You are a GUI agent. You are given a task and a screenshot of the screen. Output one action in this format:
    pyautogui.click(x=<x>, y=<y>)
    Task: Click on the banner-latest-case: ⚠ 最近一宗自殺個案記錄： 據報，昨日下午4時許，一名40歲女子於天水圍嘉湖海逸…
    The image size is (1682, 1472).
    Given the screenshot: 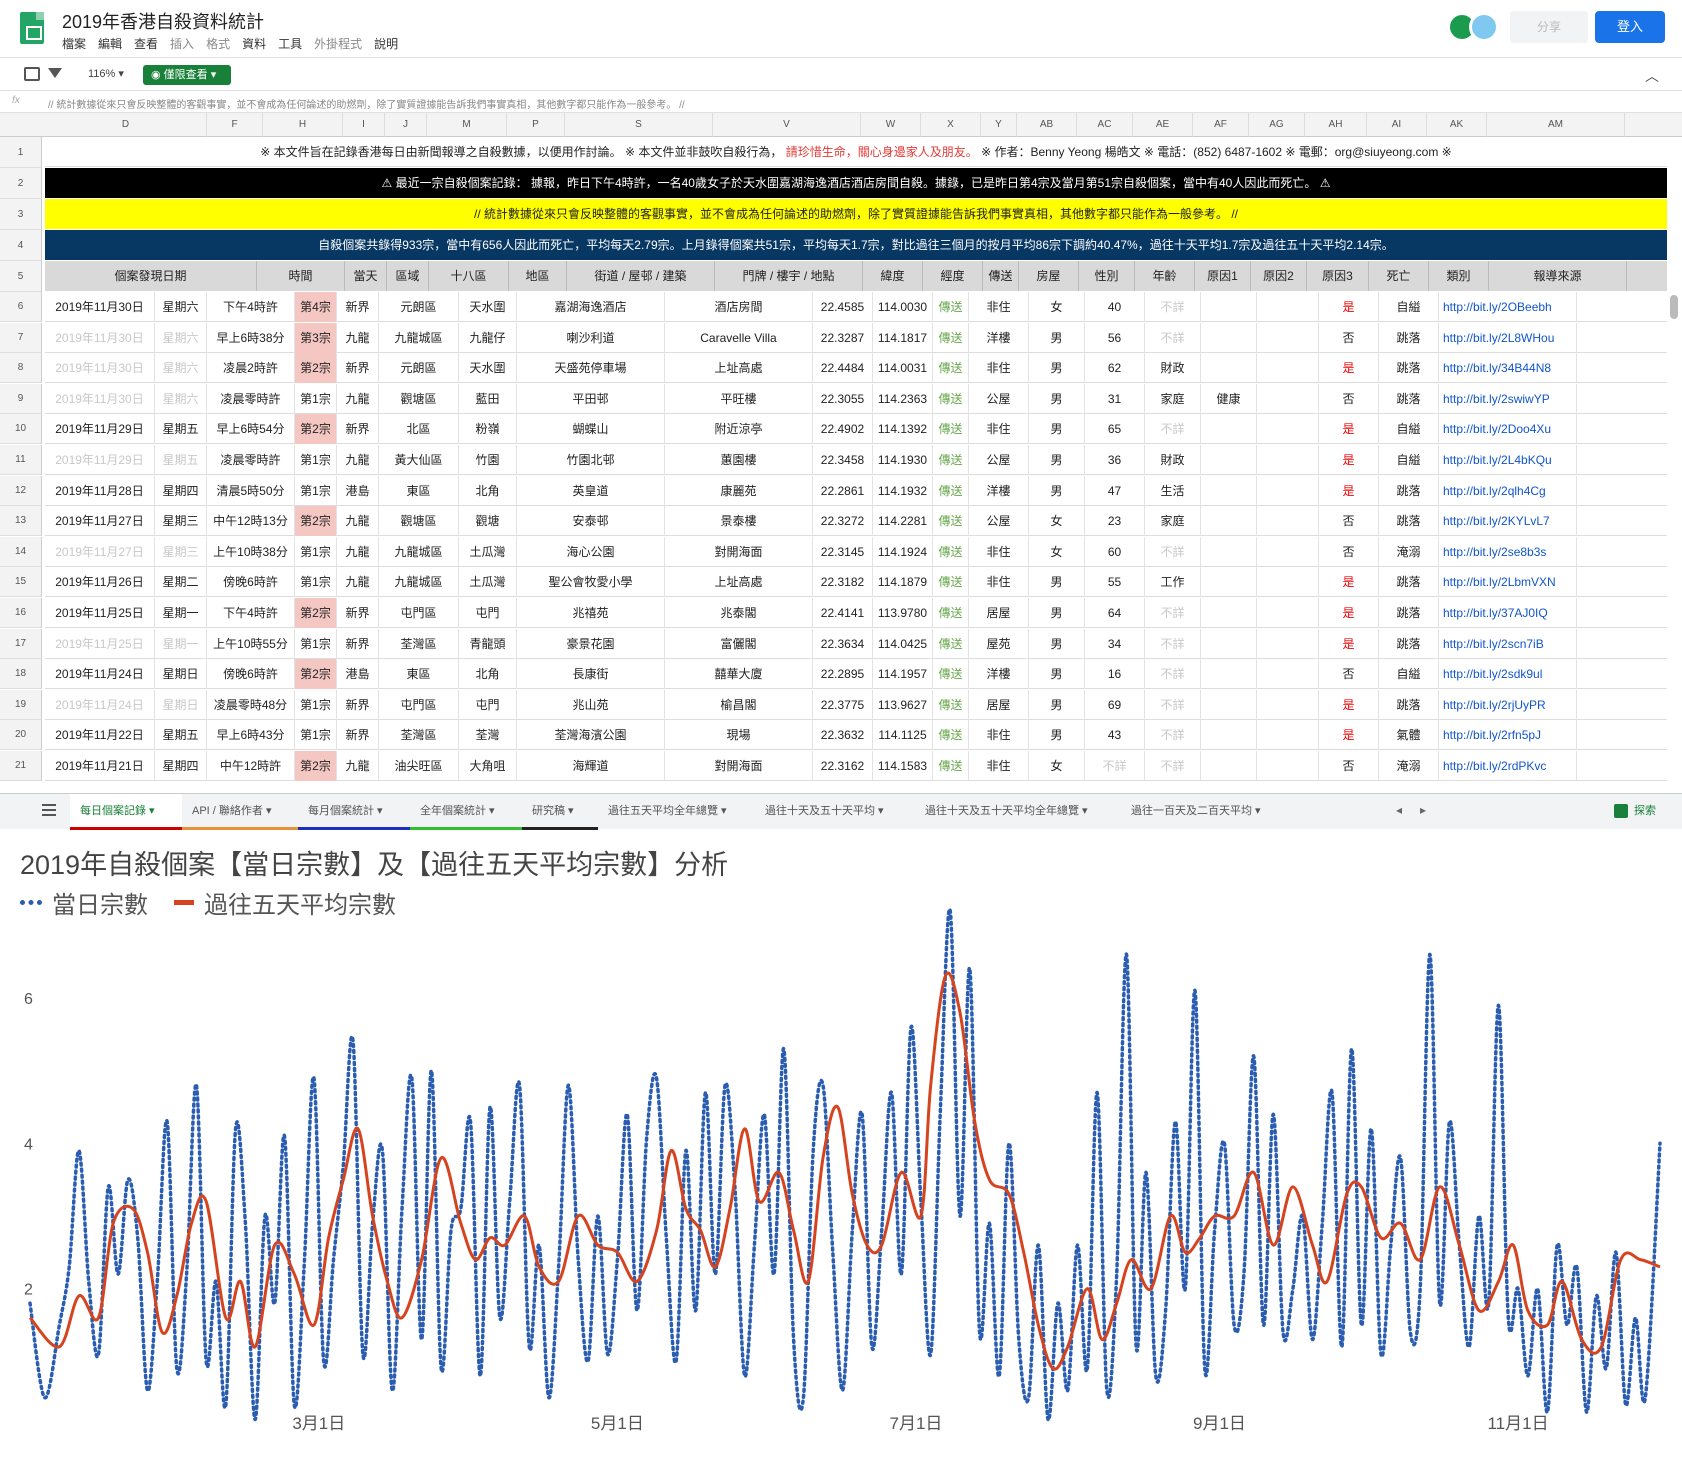 What is the action you would take?
    pyautogui.click(x=856, y=183)
    